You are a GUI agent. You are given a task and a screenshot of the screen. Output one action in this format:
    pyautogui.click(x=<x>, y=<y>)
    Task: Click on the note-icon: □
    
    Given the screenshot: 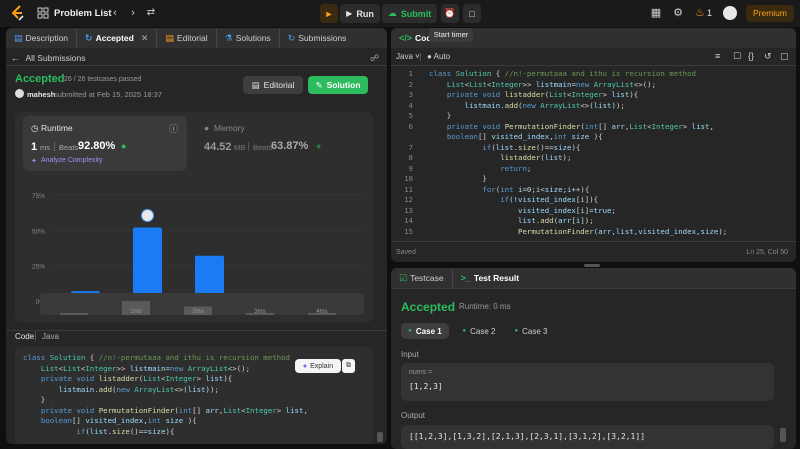 What is the action you would take?
    pyautogui.click(x=472, y=13)
    